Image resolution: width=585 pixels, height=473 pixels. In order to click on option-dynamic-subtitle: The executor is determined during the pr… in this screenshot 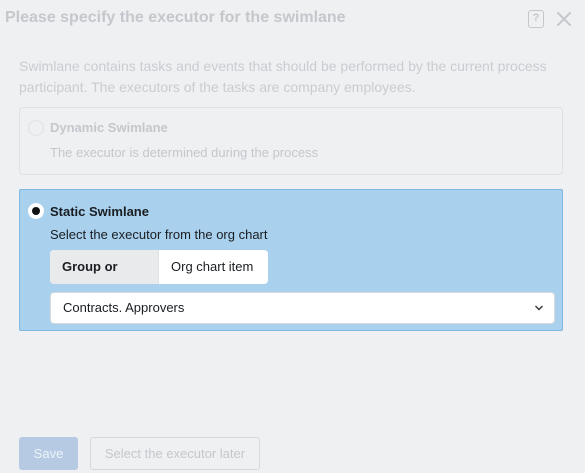, I will do `click(184, 152)`.